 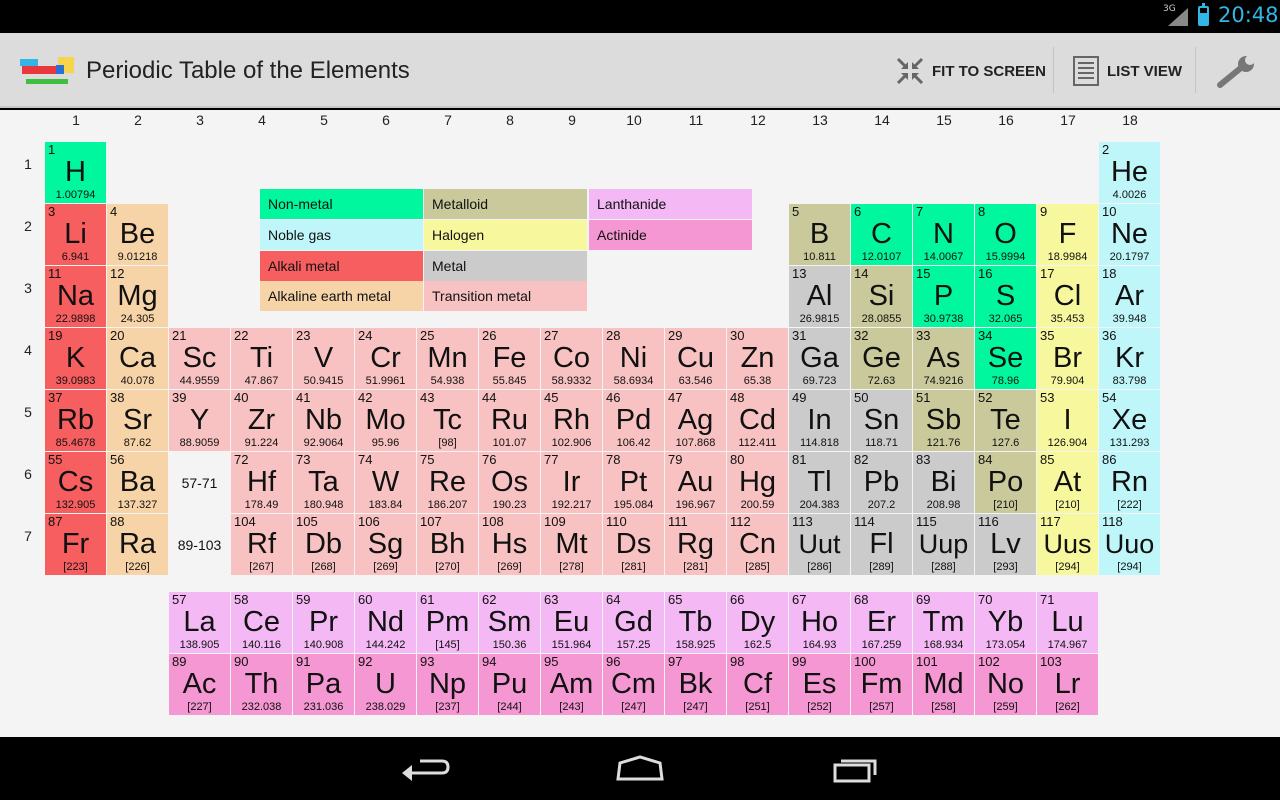 I want to click on element-os: 76 Os 190.23, so click(x=509, y=482).